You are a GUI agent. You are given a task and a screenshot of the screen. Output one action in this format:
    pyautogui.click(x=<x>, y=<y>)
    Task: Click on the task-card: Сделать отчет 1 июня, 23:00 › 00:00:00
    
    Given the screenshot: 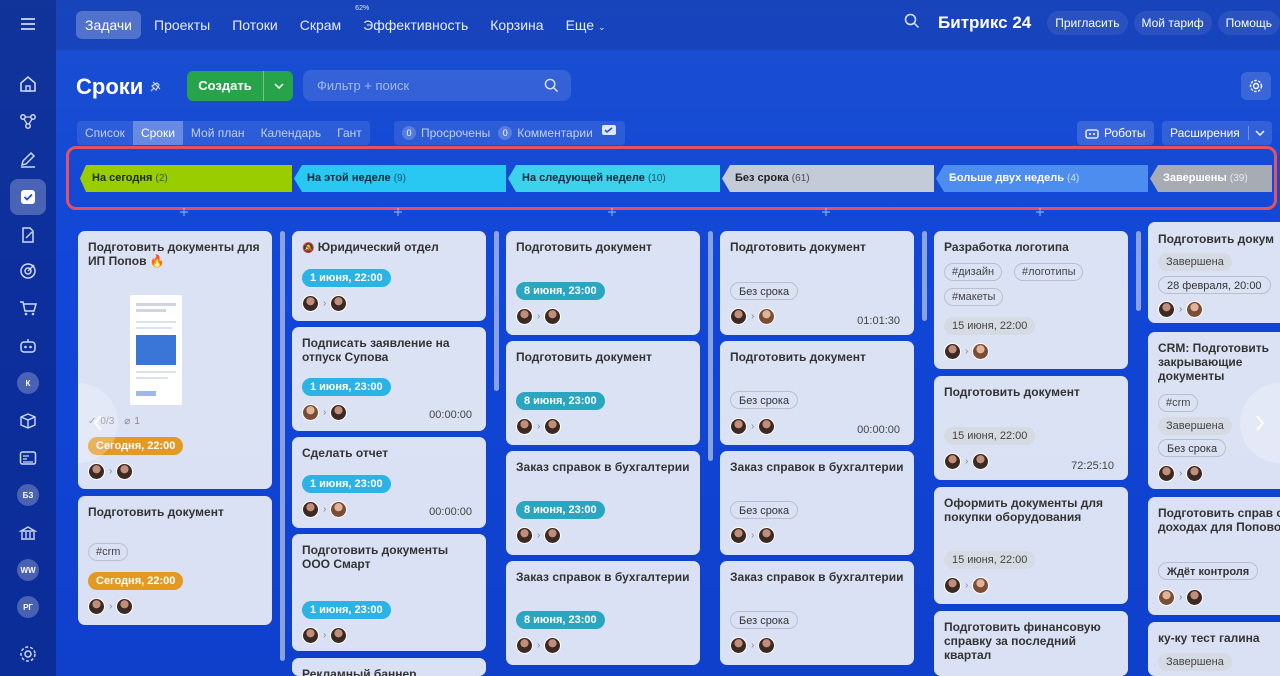 What is the action you would take?
    pyautogui.click(x=389, y=482)
    